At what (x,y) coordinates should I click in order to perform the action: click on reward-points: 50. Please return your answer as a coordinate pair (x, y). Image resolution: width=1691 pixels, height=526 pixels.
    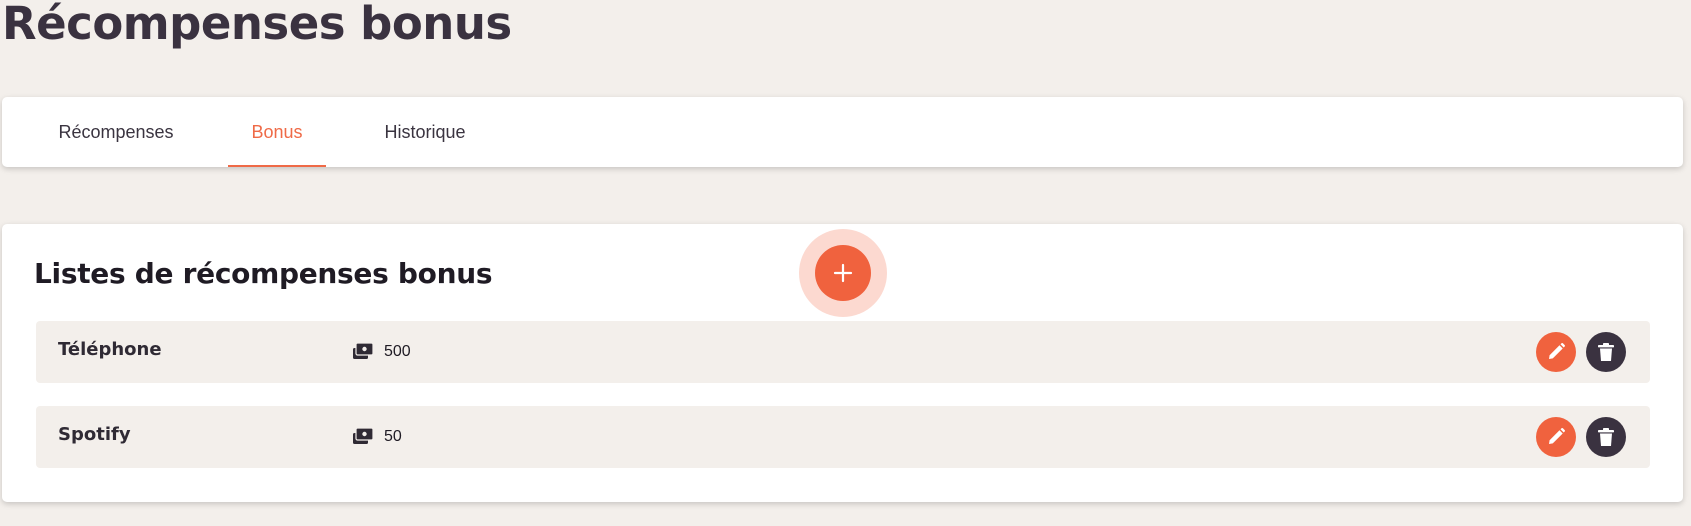
    Looking at the image, I should click on (393, 436).